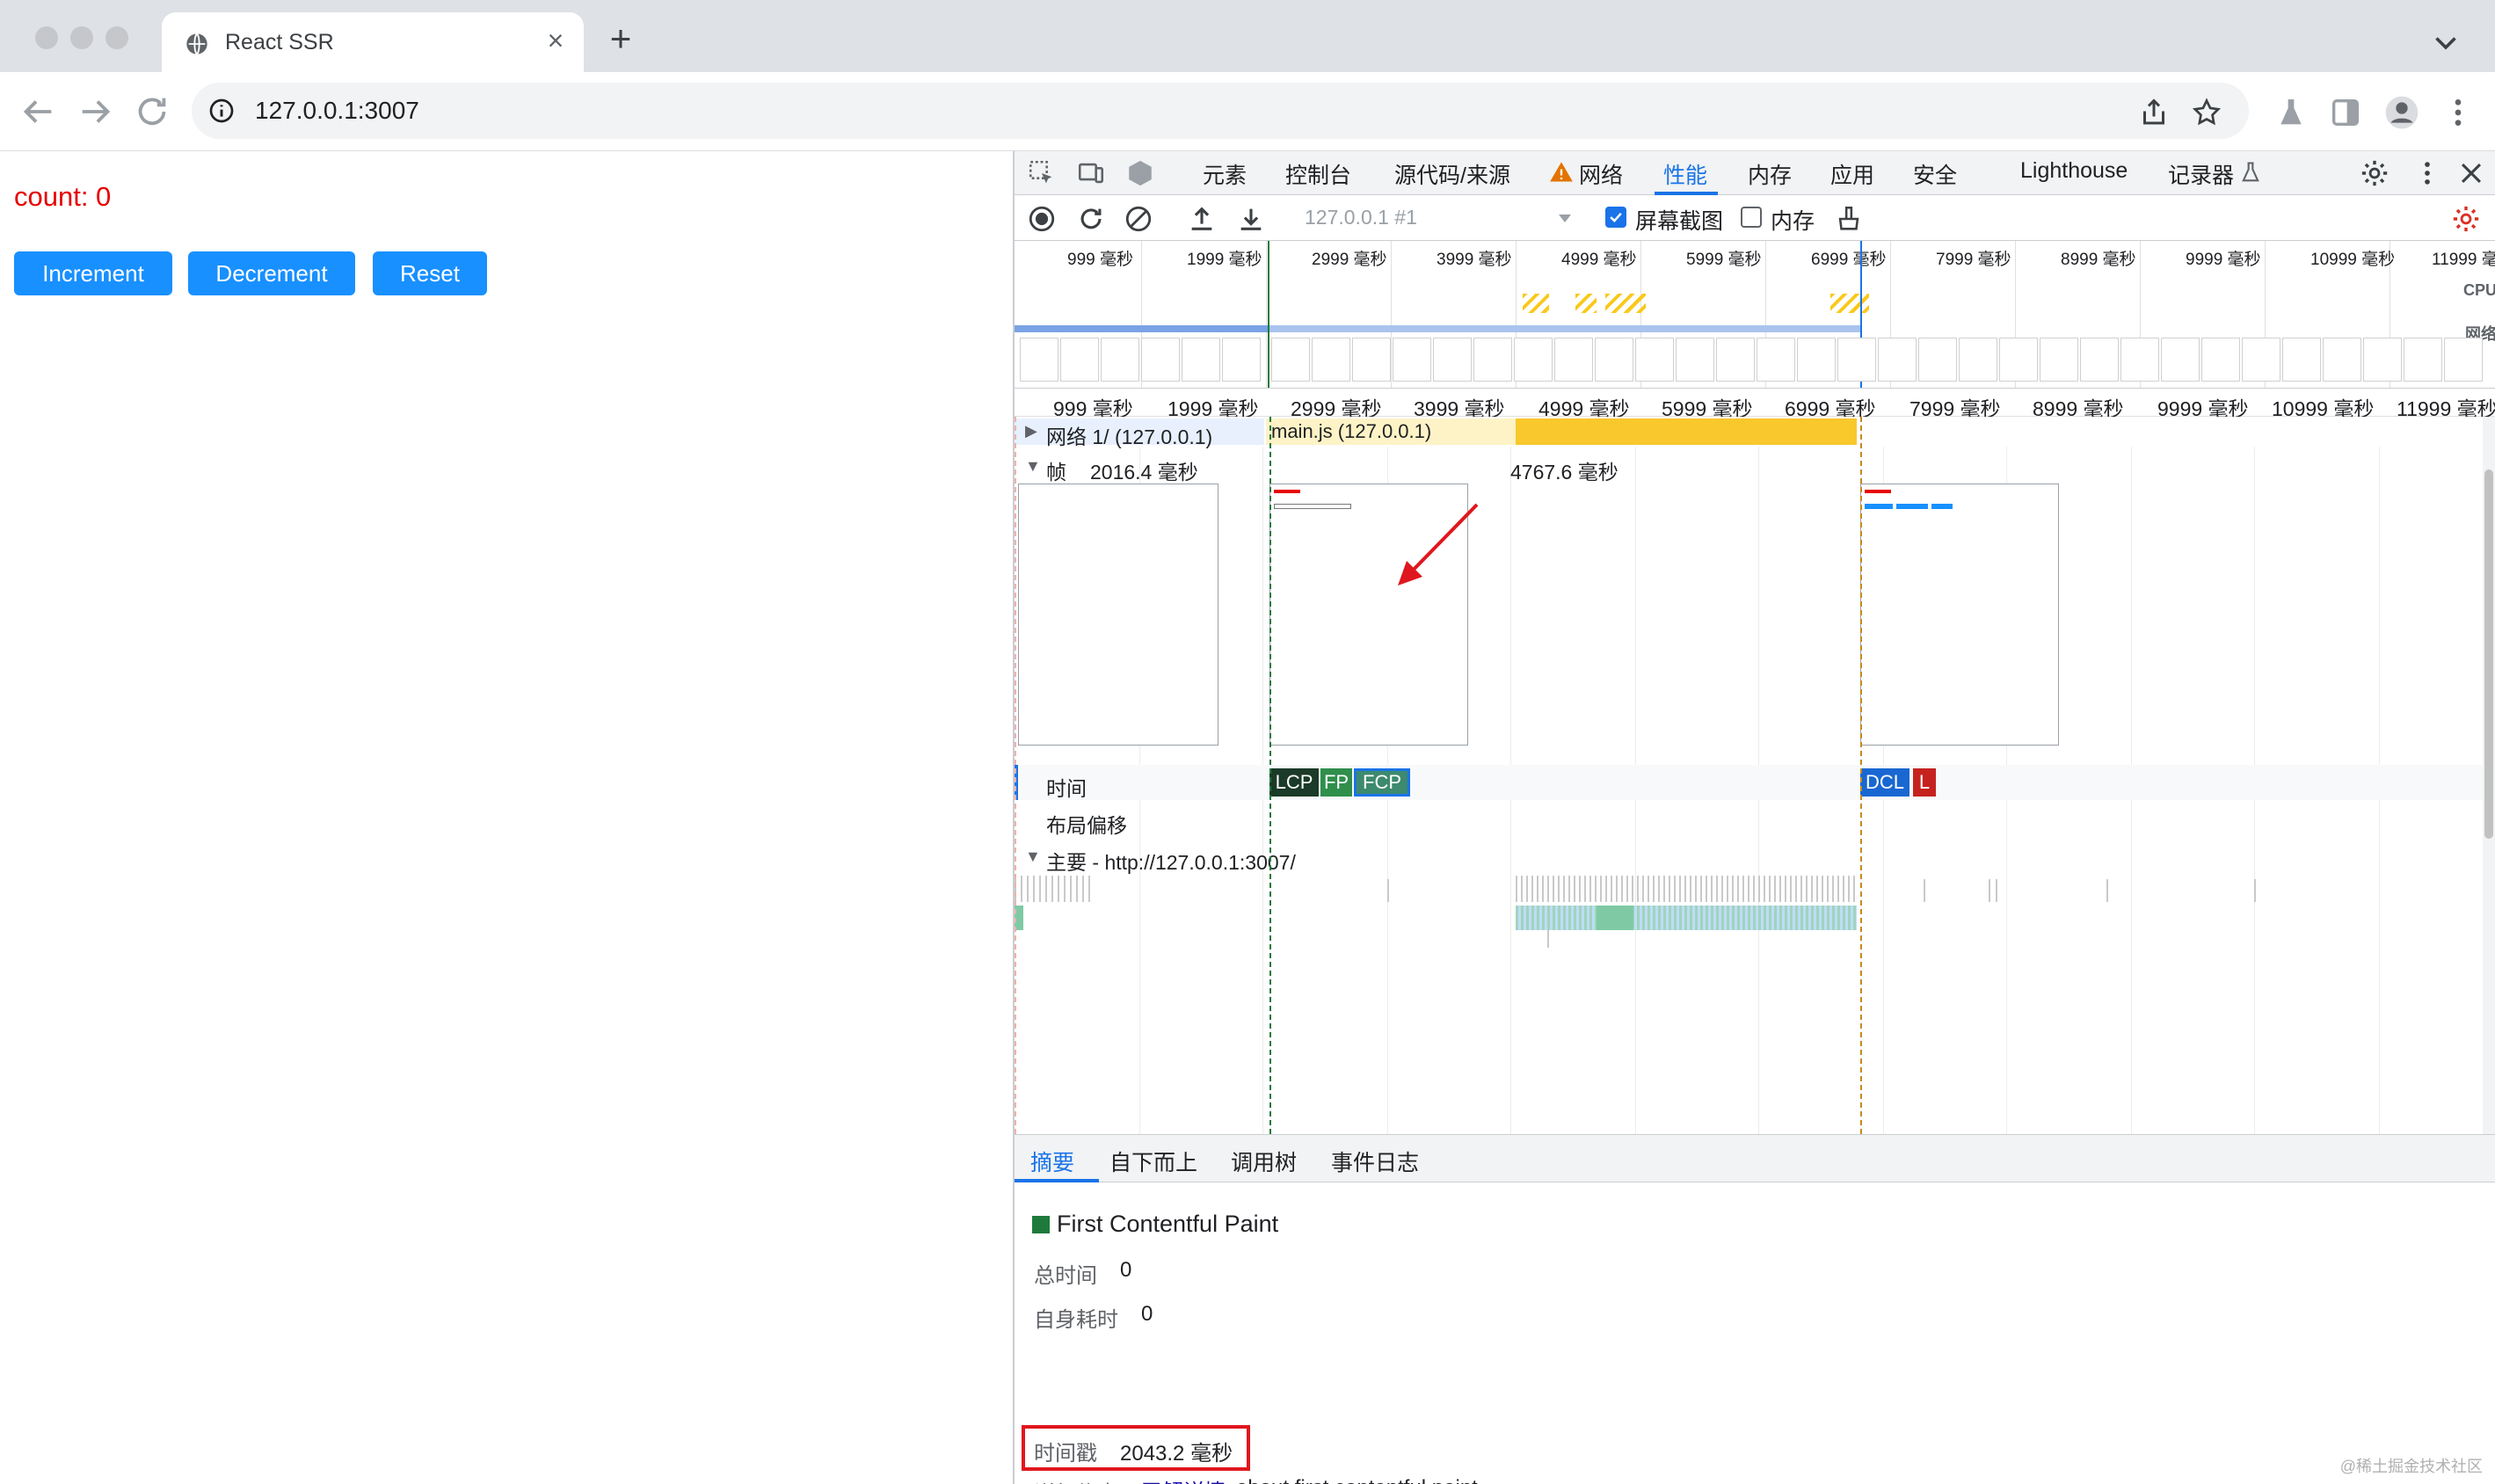  What do you see at coordinates (2463, 260) in the screenshot?
I see `overview-tick-label: 11999 毫秒` at bounding box center [2463, 260].